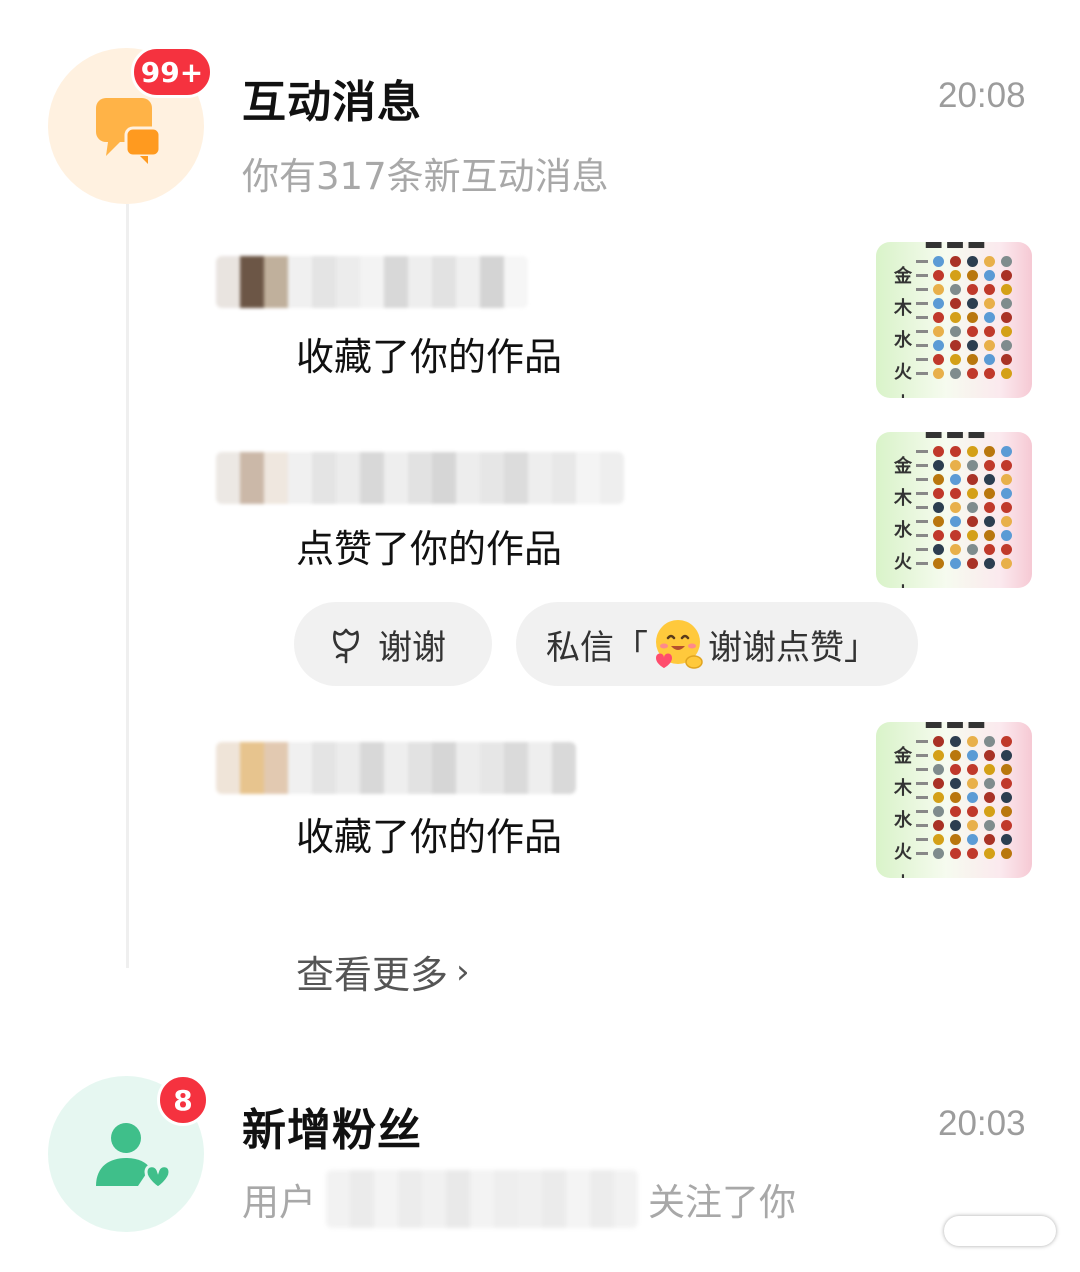  I want to click on unread-count-badge: 99+, so click(172, 72).